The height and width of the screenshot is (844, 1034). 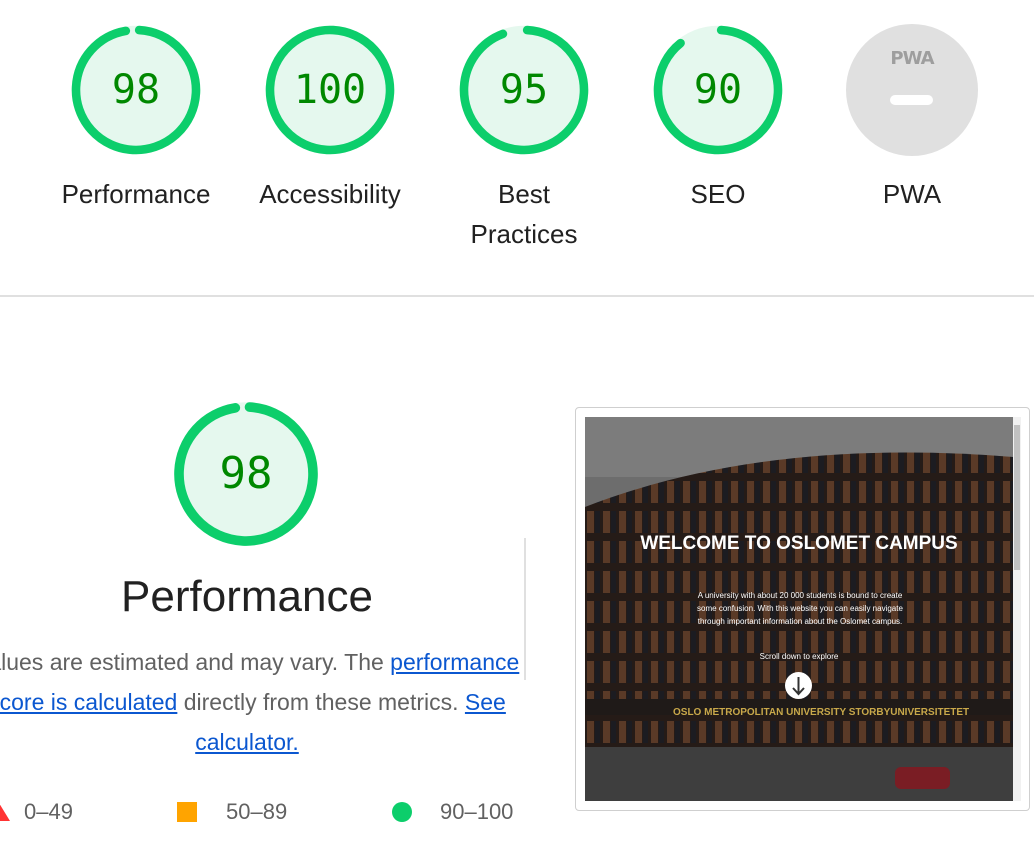 What do you see at coordinates (524, 214) in the screenshot?
I see `gauge-label: Best Practices` at bounding box center [524, 214].